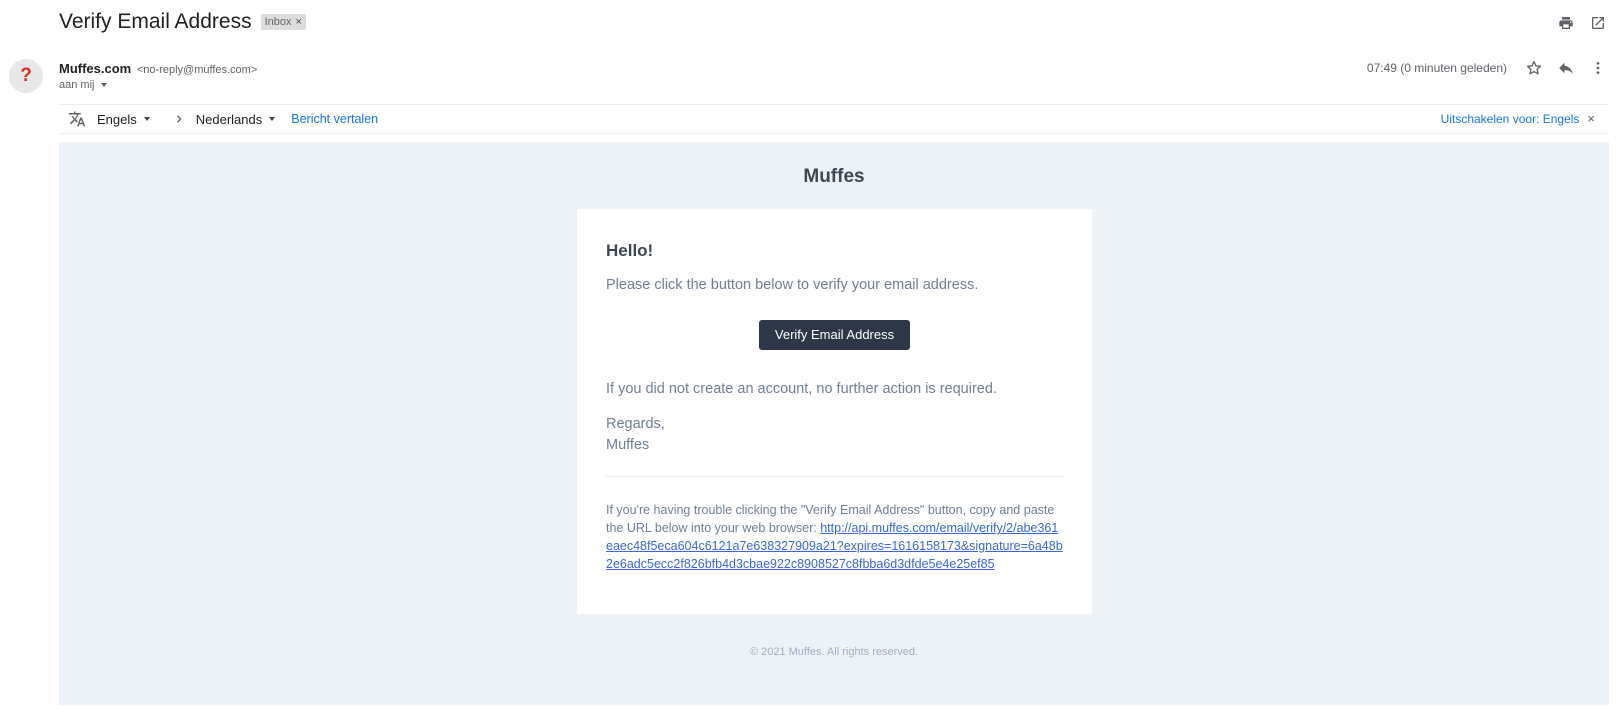 The width and height of the screenshot is (1621, 721). What do you see at coordinates (95, 68) in the screenshot?
I see `sender-name: Muffes.com` at bounding box center [95, 68].